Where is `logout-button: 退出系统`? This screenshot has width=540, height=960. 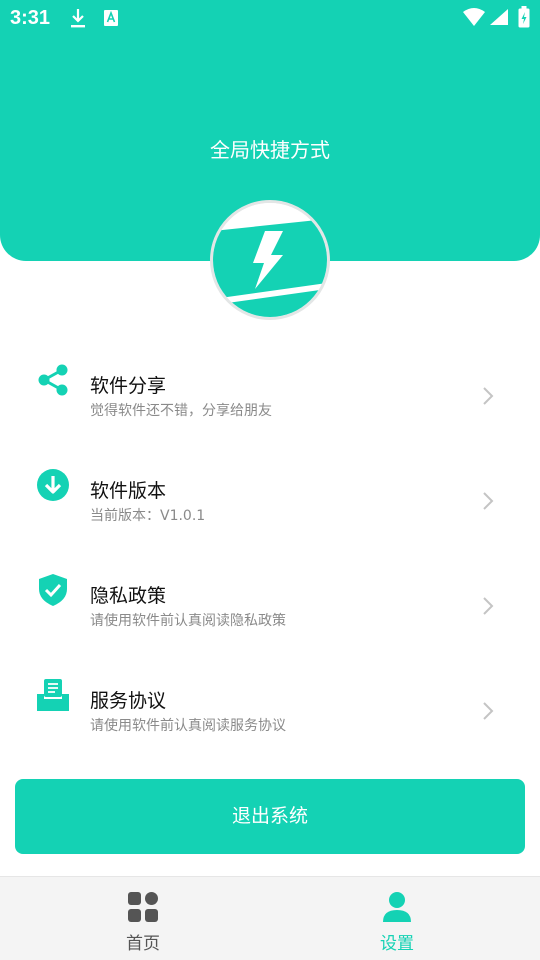 logout-button: 退出系统 is located at coordinates (270, 816).